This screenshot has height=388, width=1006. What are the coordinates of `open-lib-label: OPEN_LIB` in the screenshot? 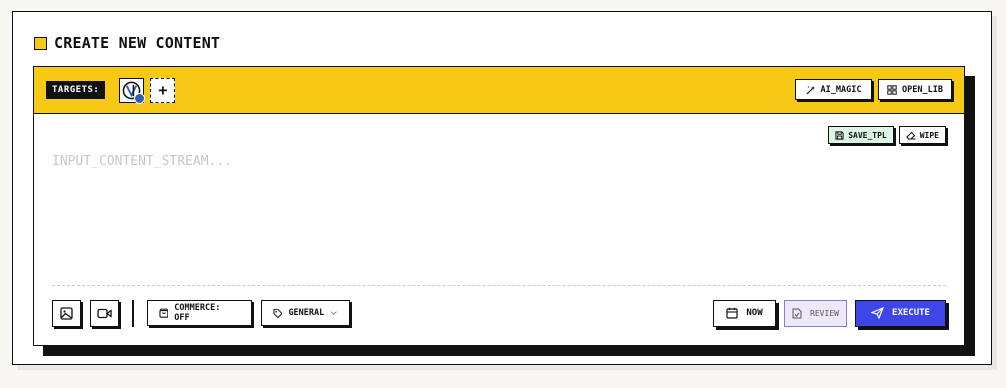 It's located at (922, 89).